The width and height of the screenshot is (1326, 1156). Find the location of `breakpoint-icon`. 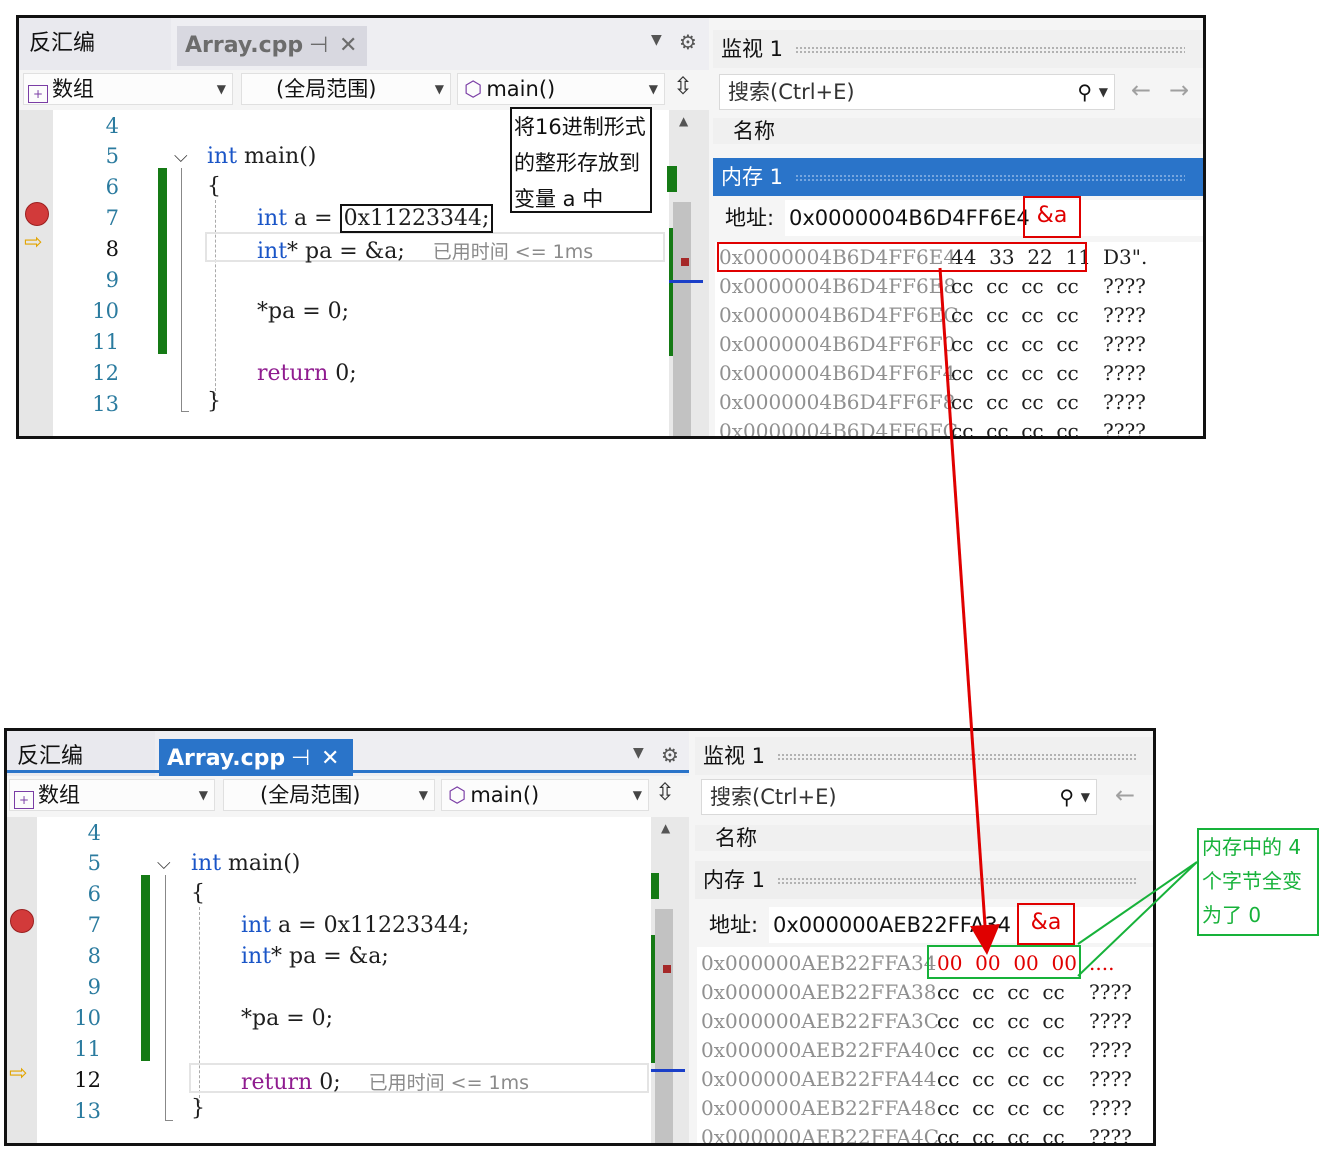

breakpoint-icon is located at coordinates (37, 214).